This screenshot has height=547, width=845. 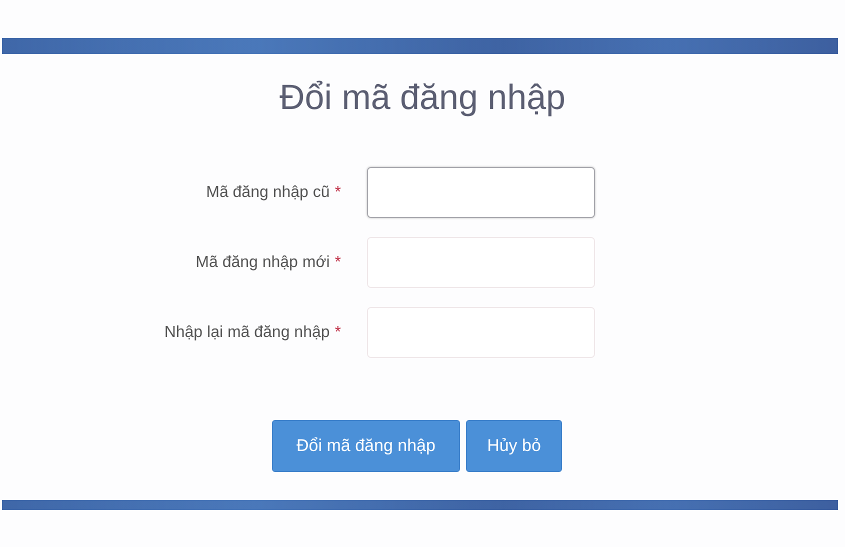 I want to click on field-label: Mã đăng nhập mới, so click(x=263, y=262).